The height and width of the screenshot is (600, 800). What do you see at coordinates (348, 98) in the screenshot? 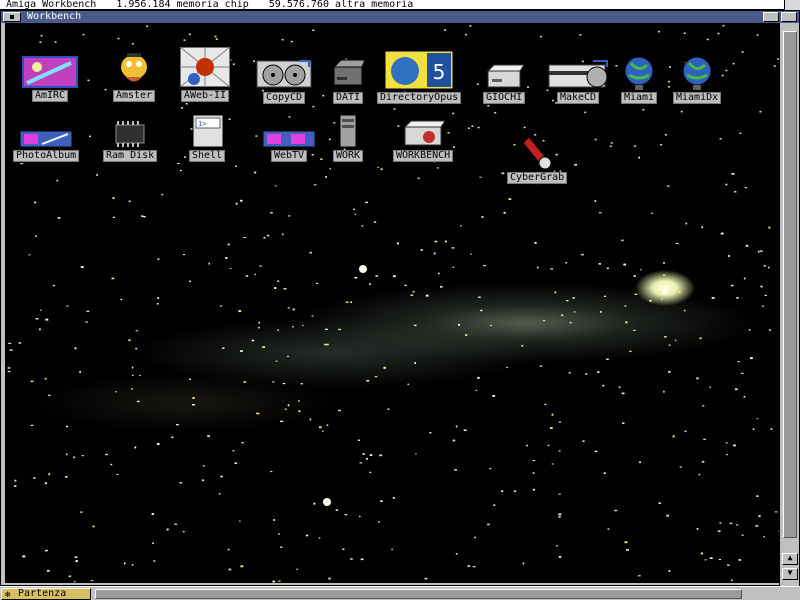
I see `icon-label: DATI` at bounding box center [348, 98].